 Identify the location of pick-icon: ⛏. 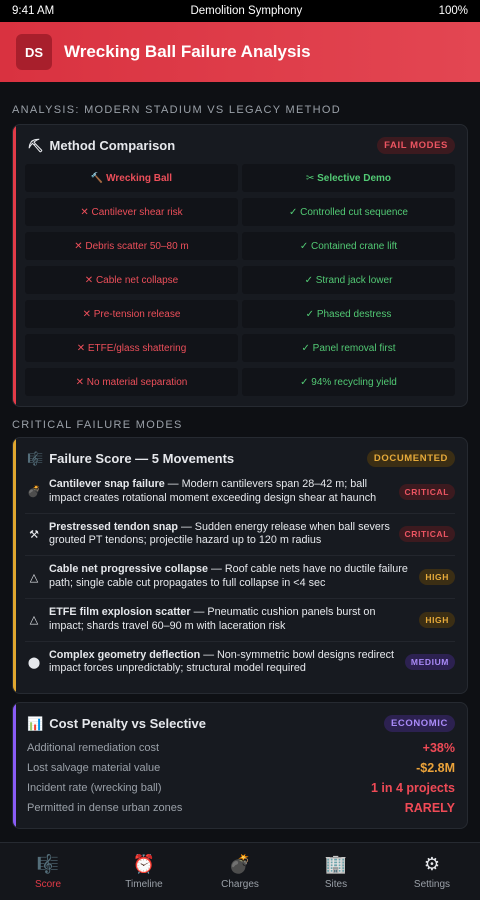
(35, 145).